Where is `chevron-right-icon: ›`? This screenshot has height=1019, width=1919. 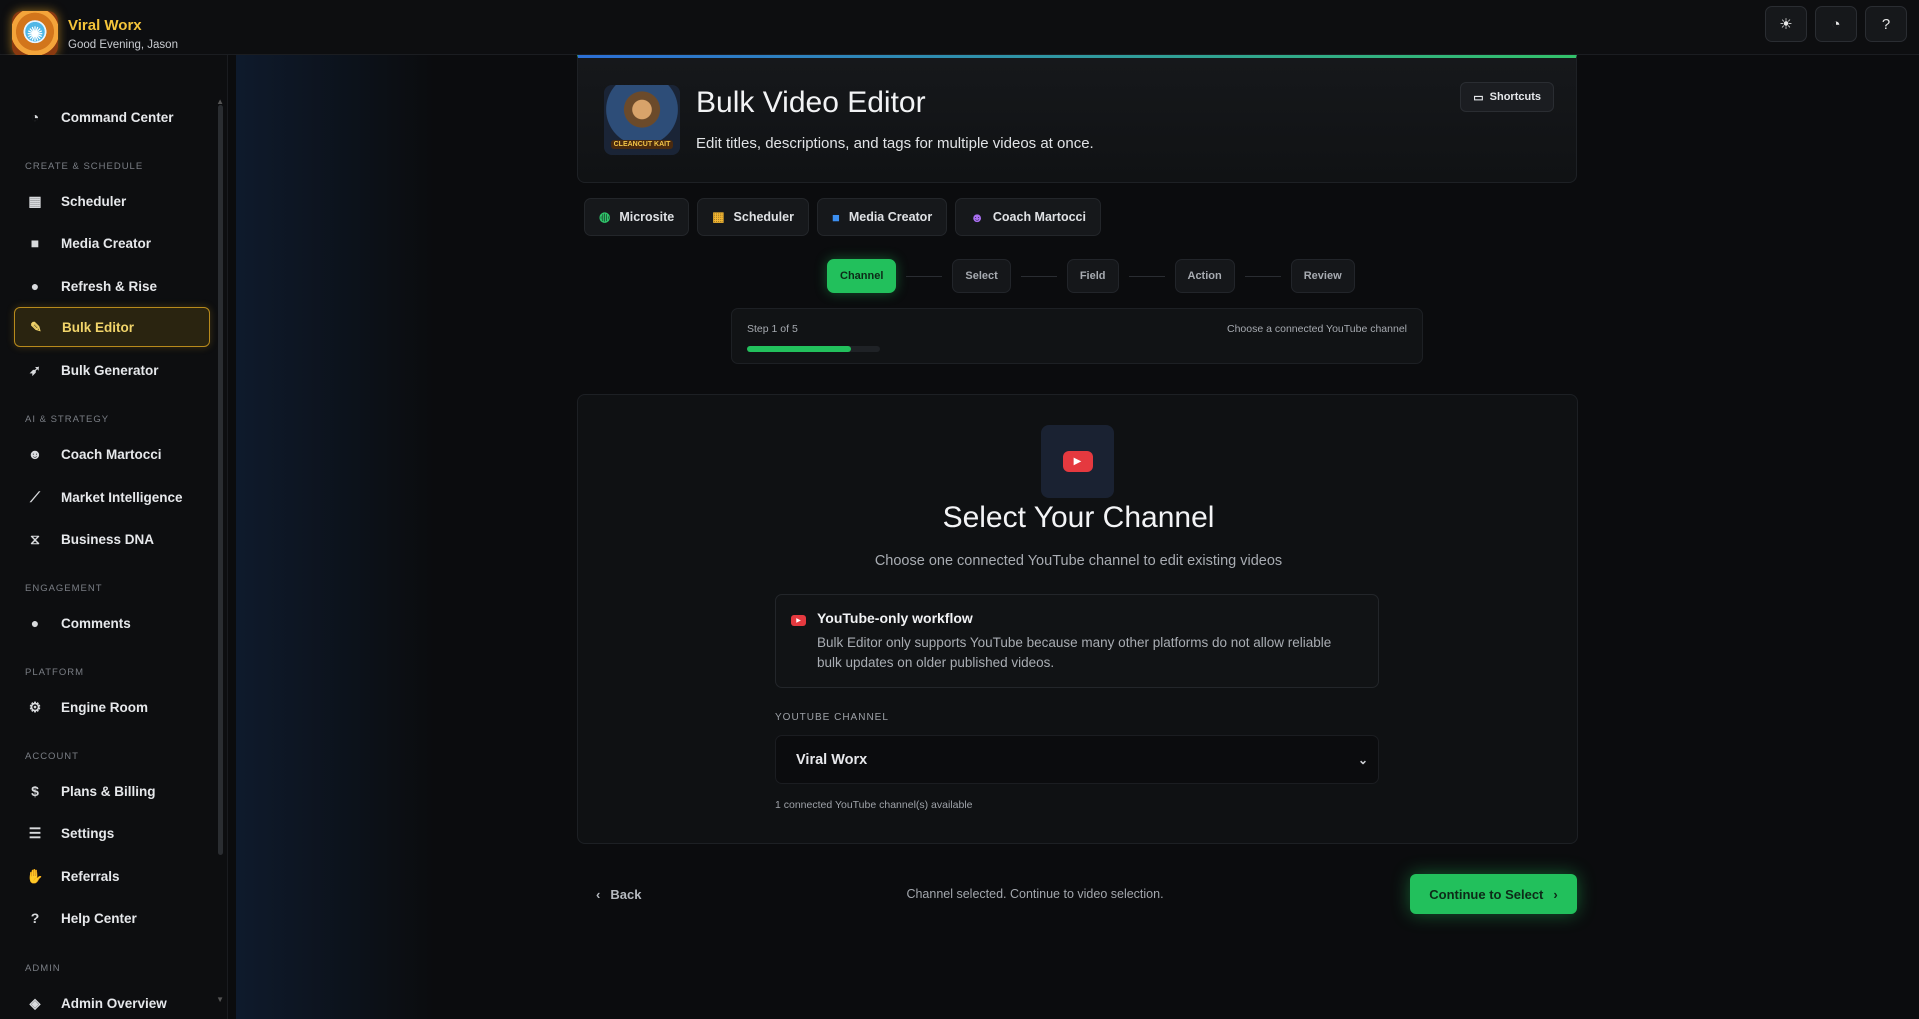 chevron-right-icon: › is located at coordinates (1555, 894).